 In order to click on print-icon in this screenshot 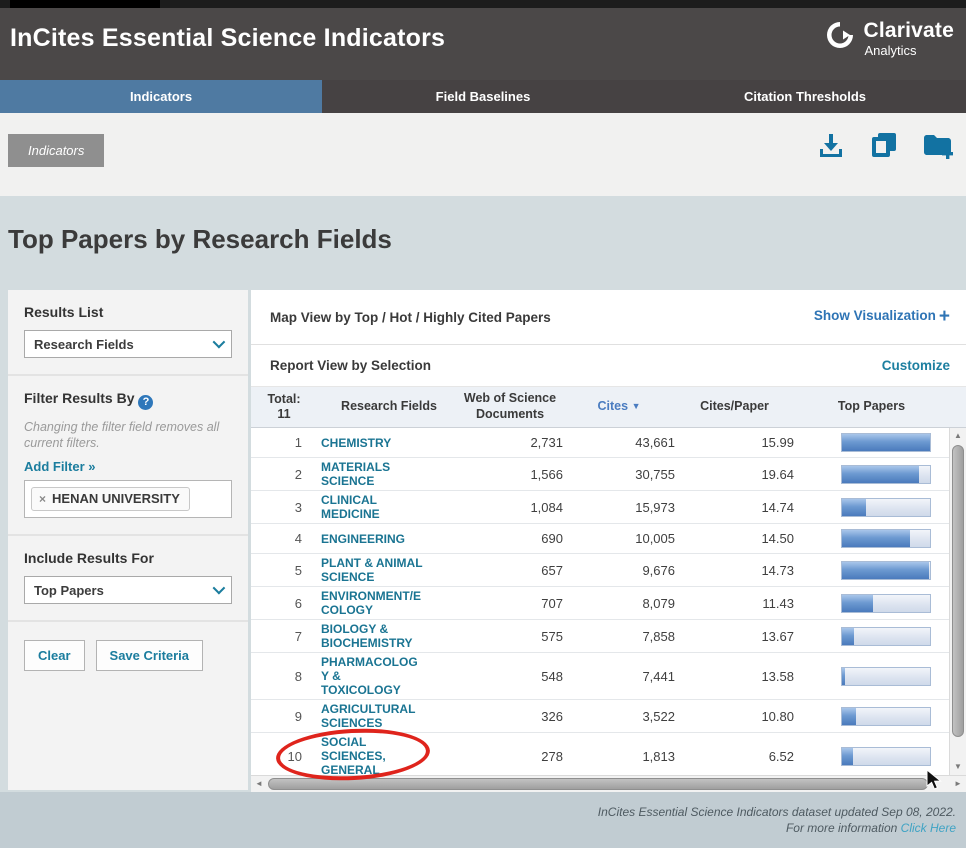, I will do `click(884, 145)`.